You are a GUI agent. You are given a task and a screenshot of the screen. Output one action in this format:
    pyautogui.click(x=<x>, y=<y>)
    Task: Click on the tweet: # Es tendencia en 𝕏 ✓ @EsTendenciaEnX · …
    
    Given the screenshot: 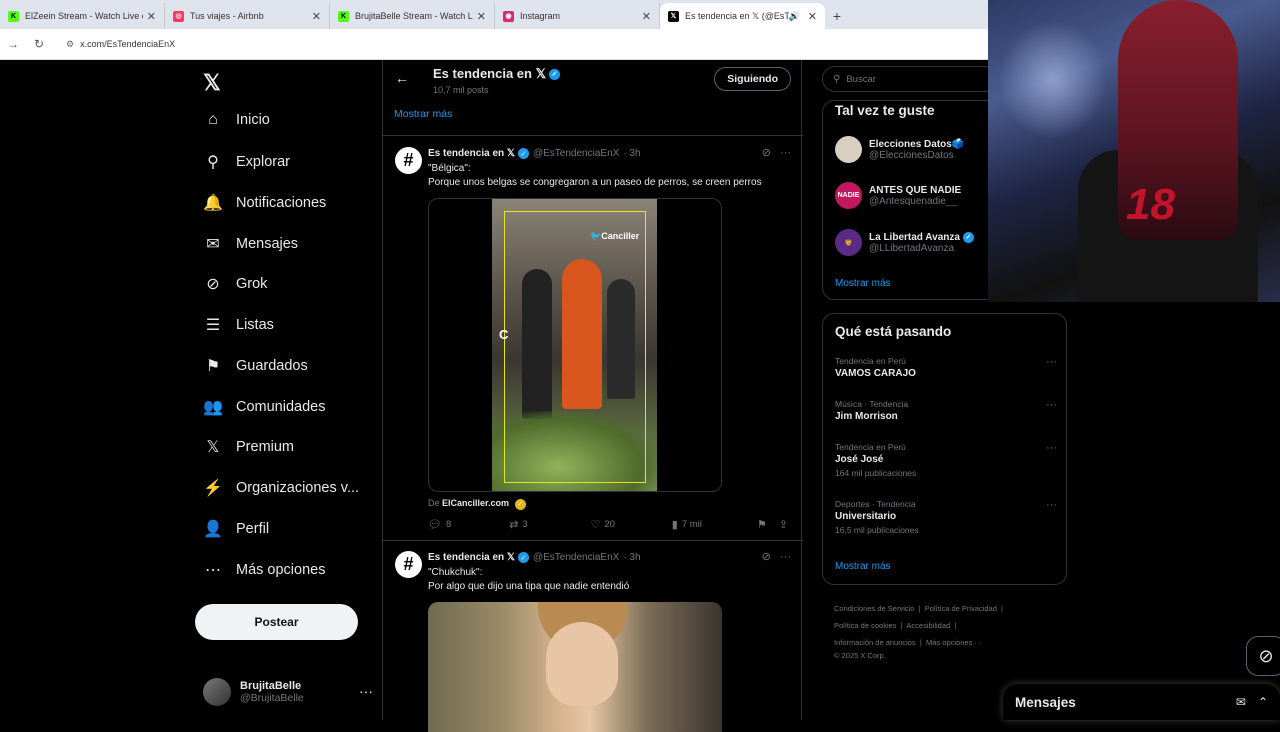 What is the action you would take?
    pyautogui.click(x=593, y=636)
    